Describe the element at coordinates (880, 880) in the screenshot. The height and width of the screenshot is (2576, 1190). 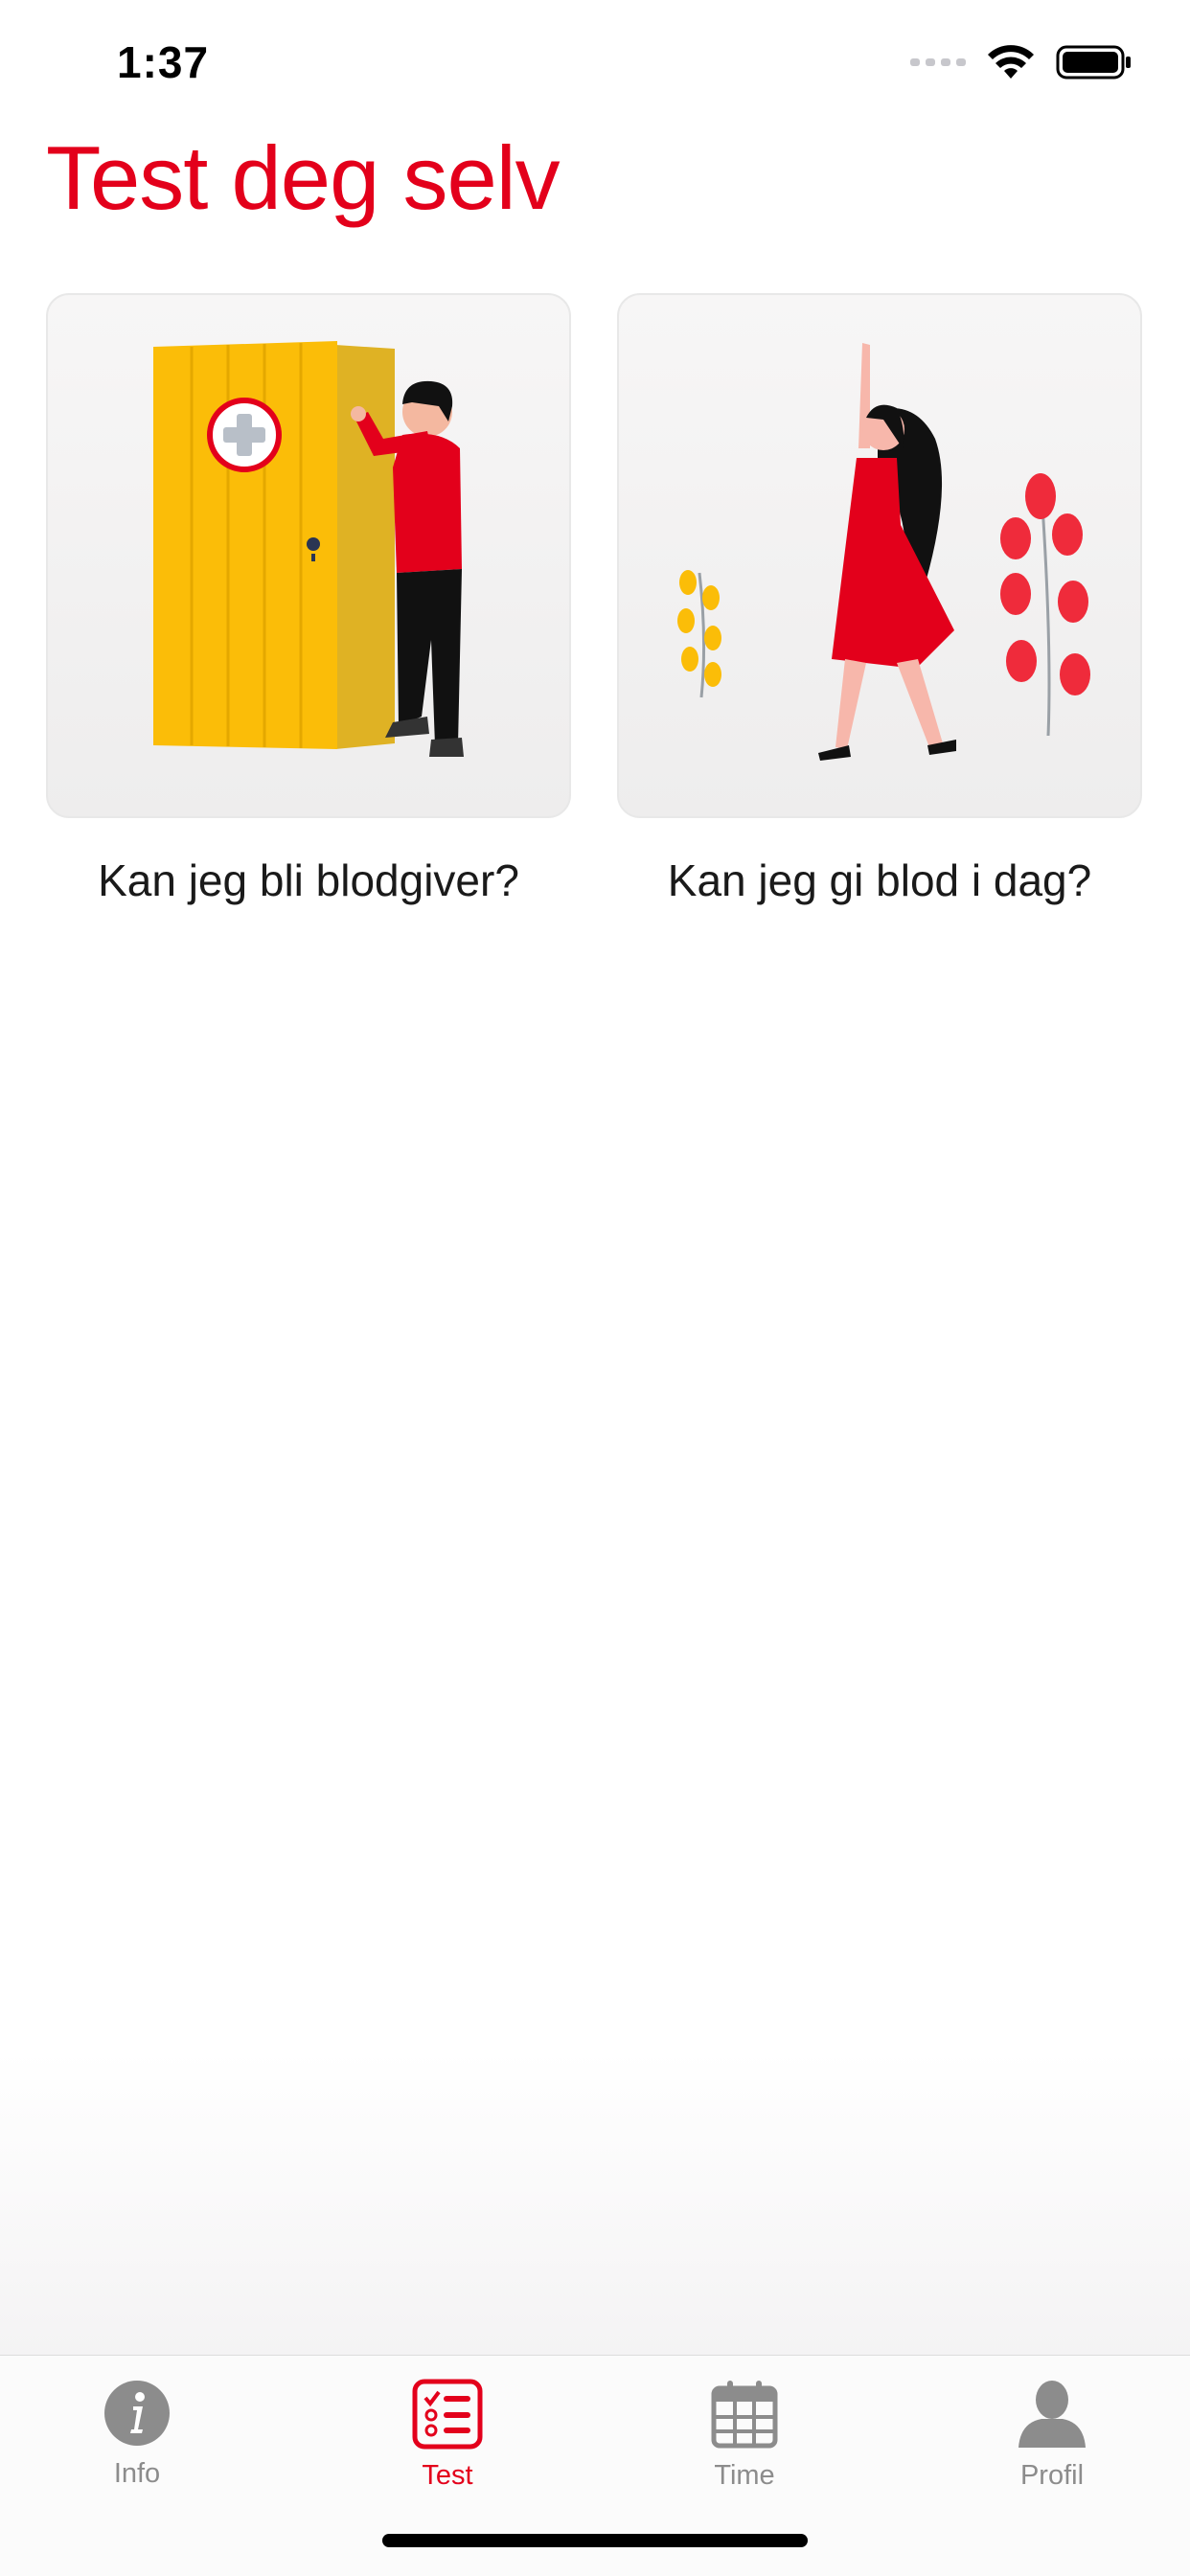
I see `card-label: Kan jeg gi blod i dag?` at that location.